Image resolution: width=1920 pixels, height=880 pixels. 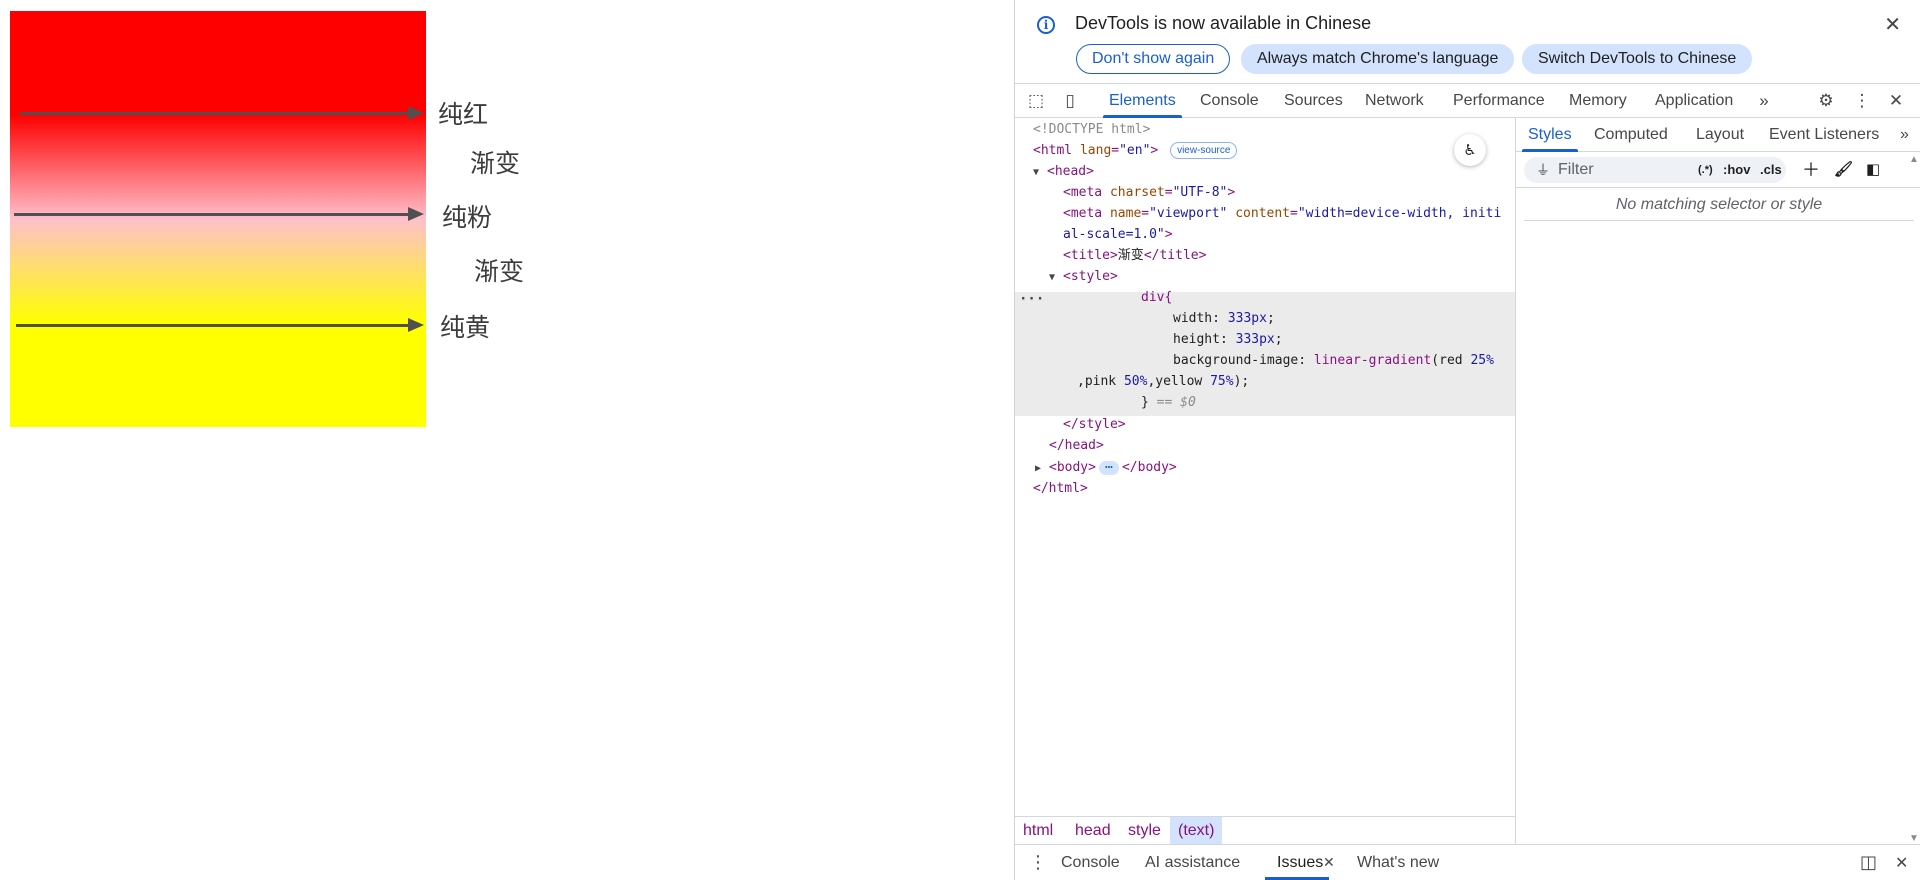 What do you see at coordinates (1914, 838) in the screenshot?
I see `scroll-down-icon: ▼` at bounding box center [1914, 838].